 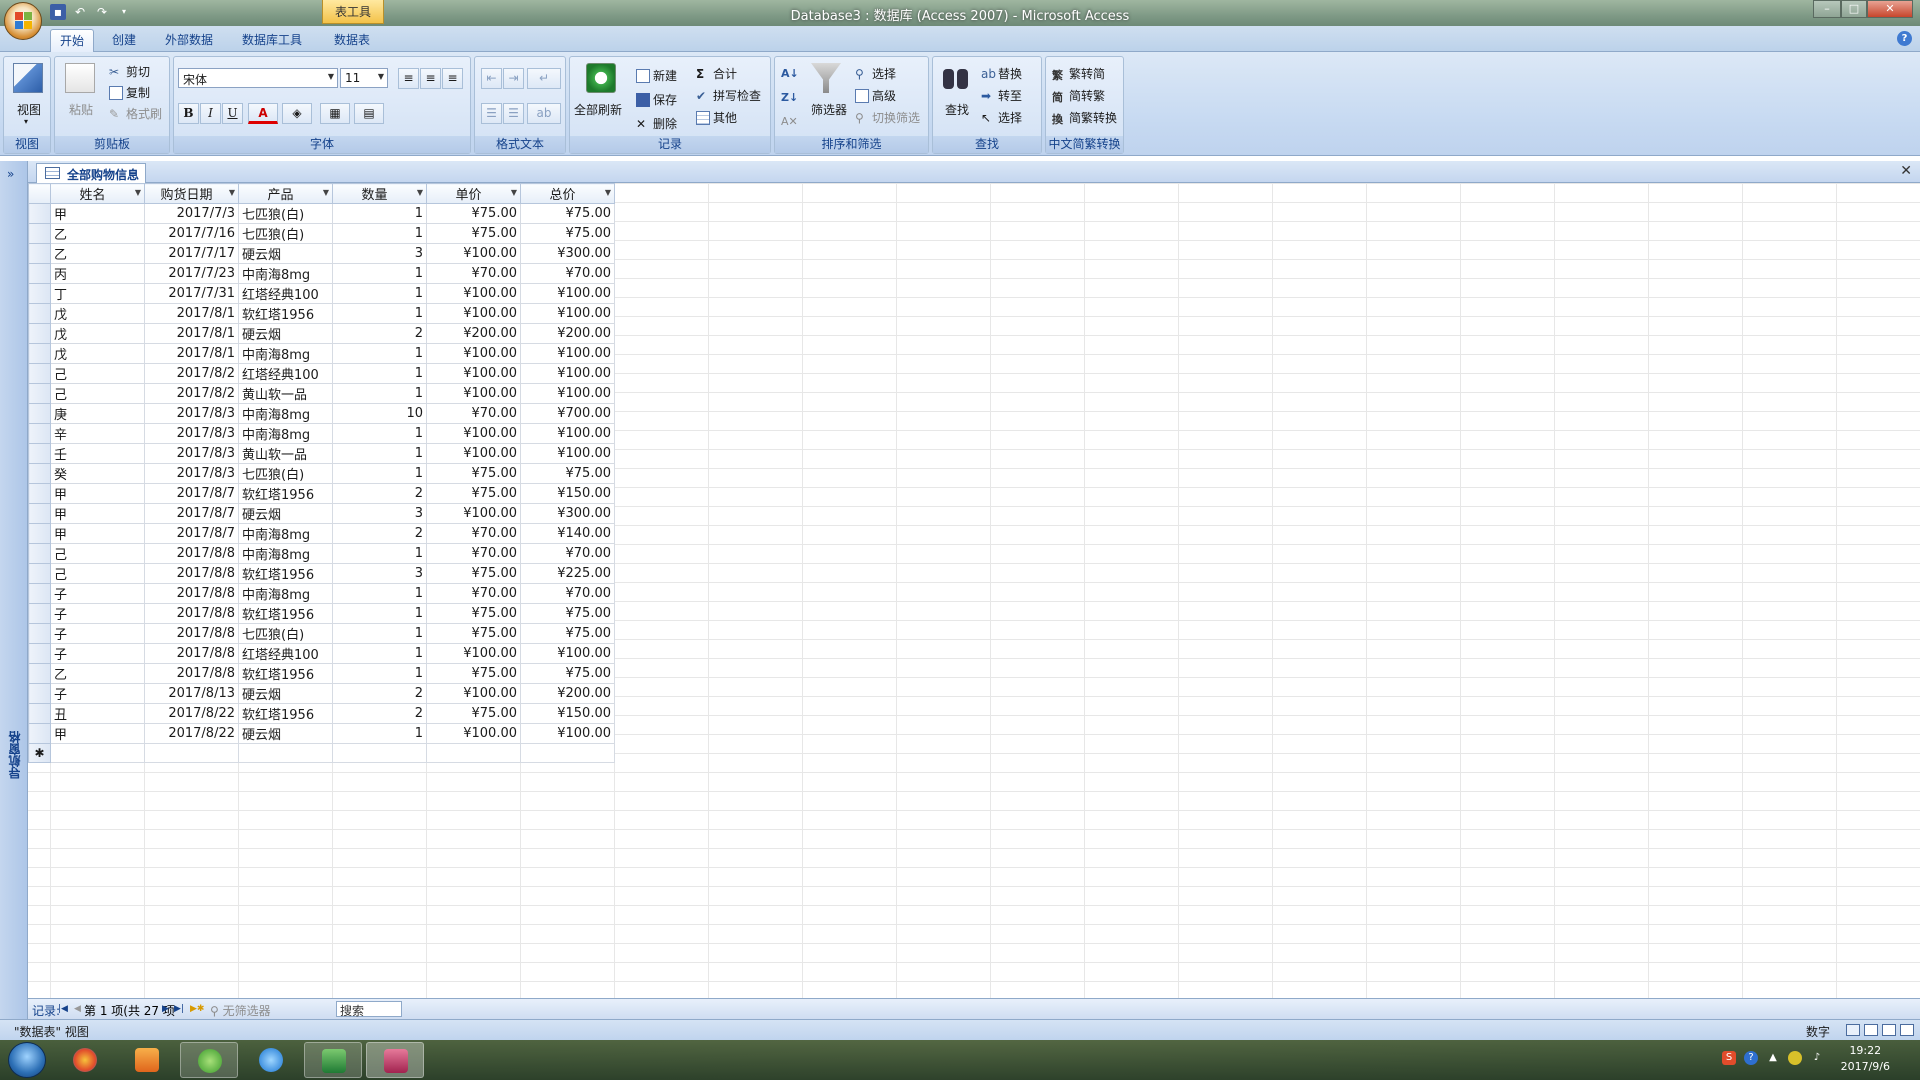 What do you see at coordinates (656, 123) in the screenshot?
I see `delete-record-button: ✕ 删除` at bounding box center [656, 123].